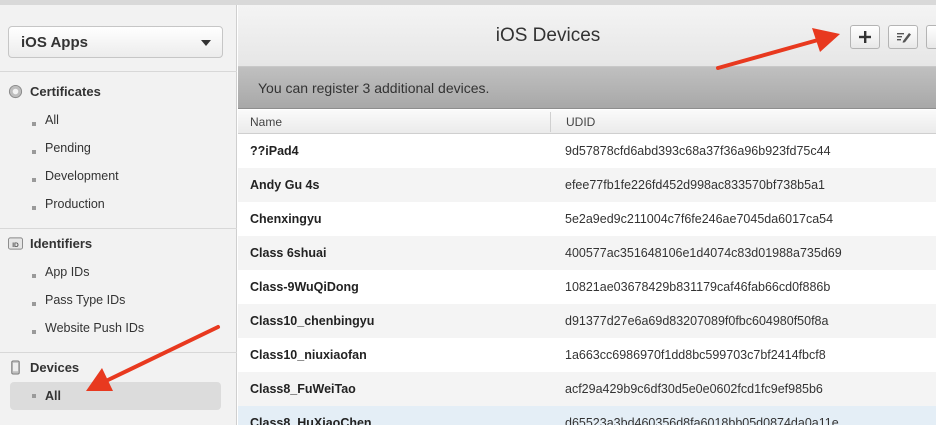 Image resolution: width=936 pixels, height=425 pixels. Describe the element at coordinates (698, 151) in the screenshot. I see `device-udid: 9d57878cfd6abd393c68a37f36a96b923fd75c44` at that location.